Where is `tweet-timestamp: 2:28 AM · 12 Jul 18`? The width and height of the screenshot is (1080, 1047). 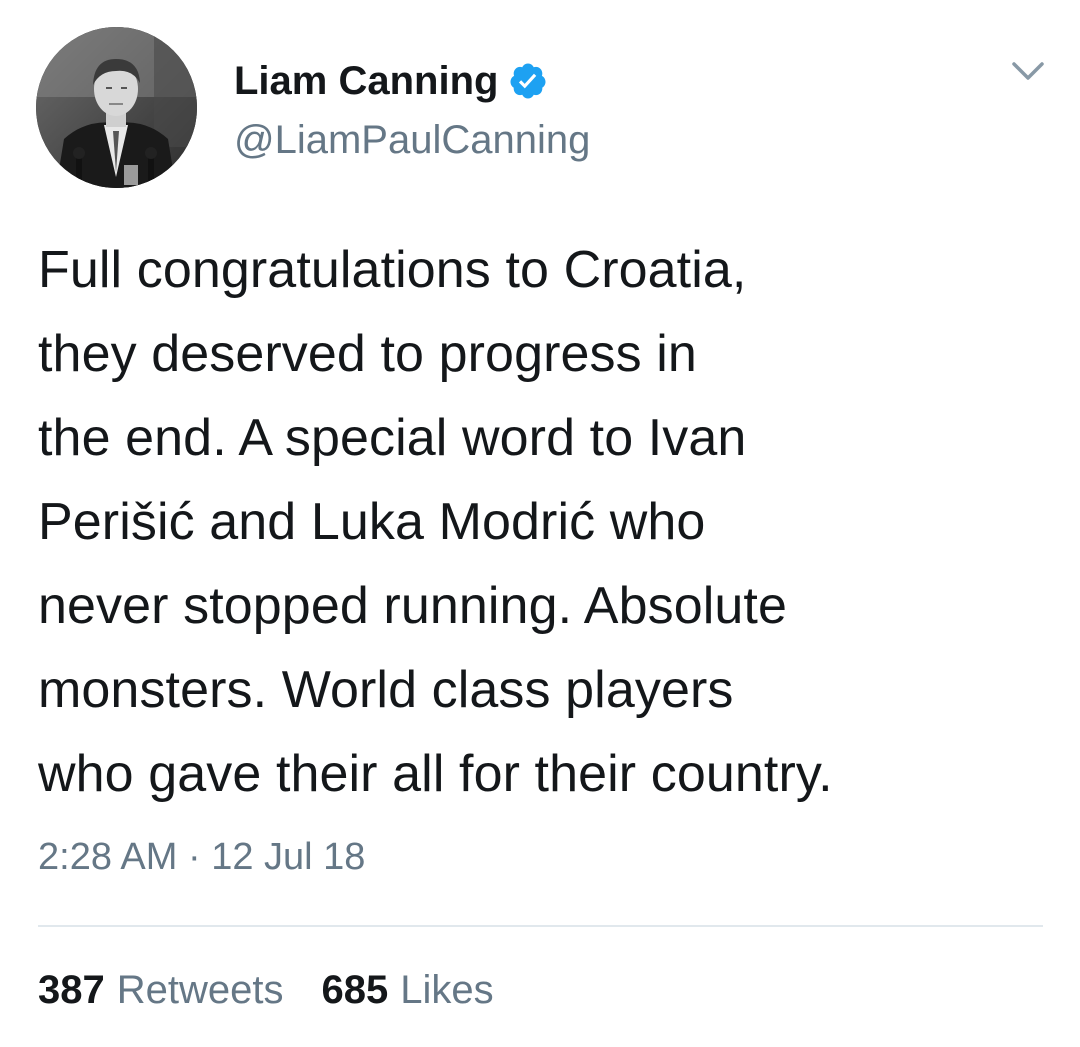
tweet-timestamp: 2:28 AM · 12 Jul 18 is located at coordinates (201, 857).